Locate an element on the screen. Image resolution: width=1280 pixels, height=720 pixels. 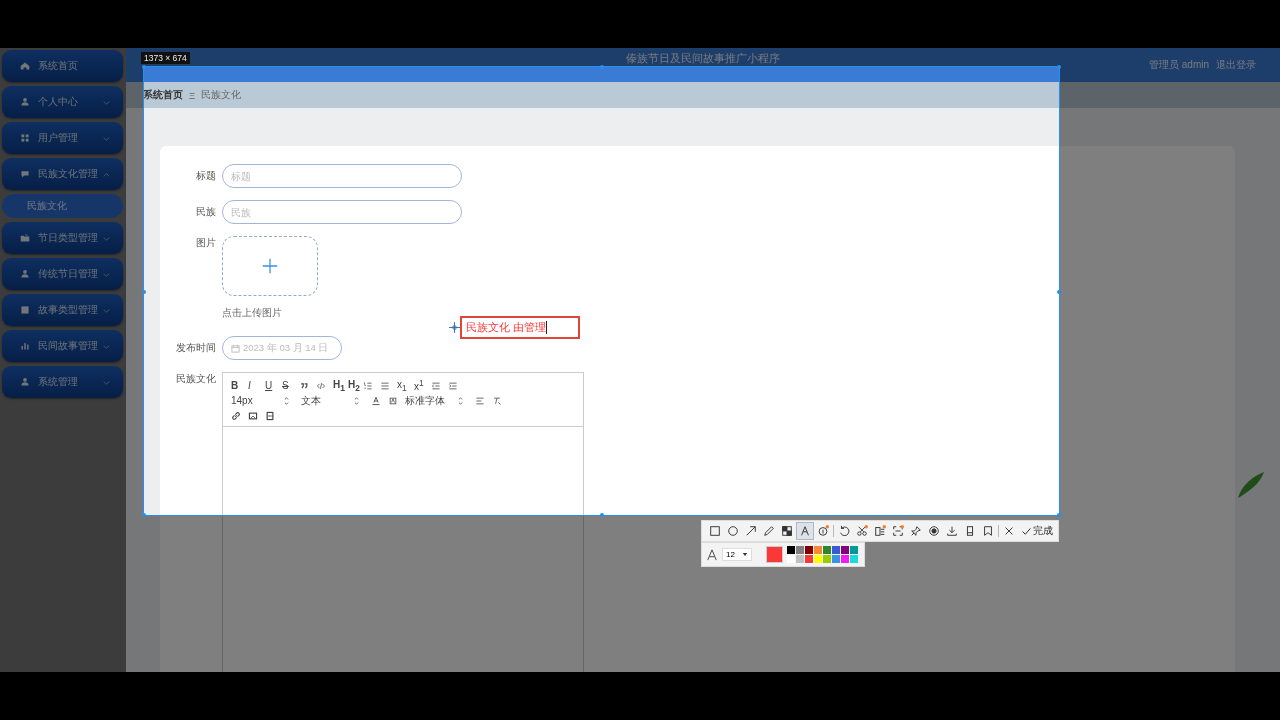
crosshair-icon is located at coordinates (454, 327).